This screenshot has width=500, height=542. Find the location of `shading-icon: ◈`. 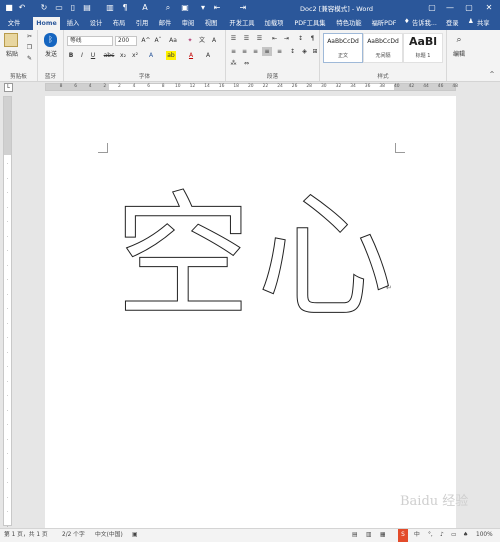

shading-icon: ◈ is located at coordinates (304, 51).